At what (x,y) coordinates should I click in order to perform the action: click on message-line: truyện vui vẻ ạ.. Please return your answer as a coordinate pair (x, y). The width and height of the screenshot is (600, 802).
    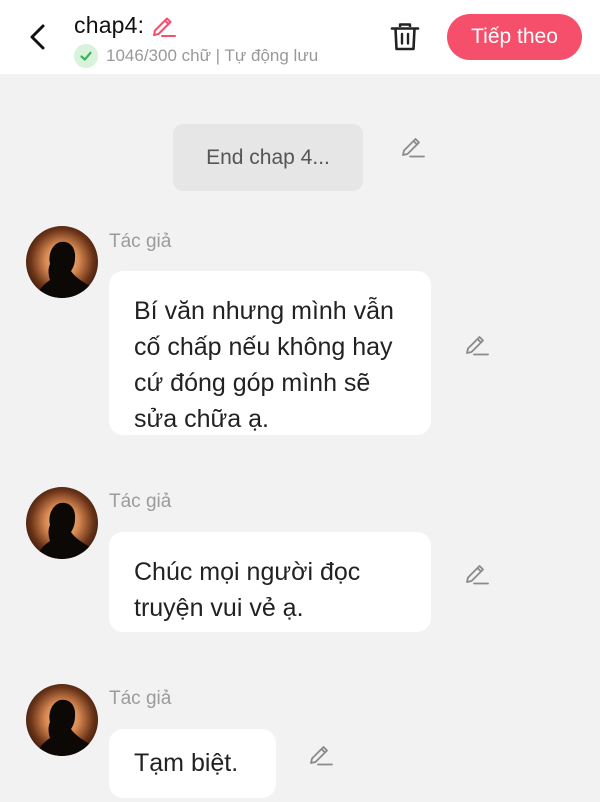
    Looking at the image, I should click on (219, 608).